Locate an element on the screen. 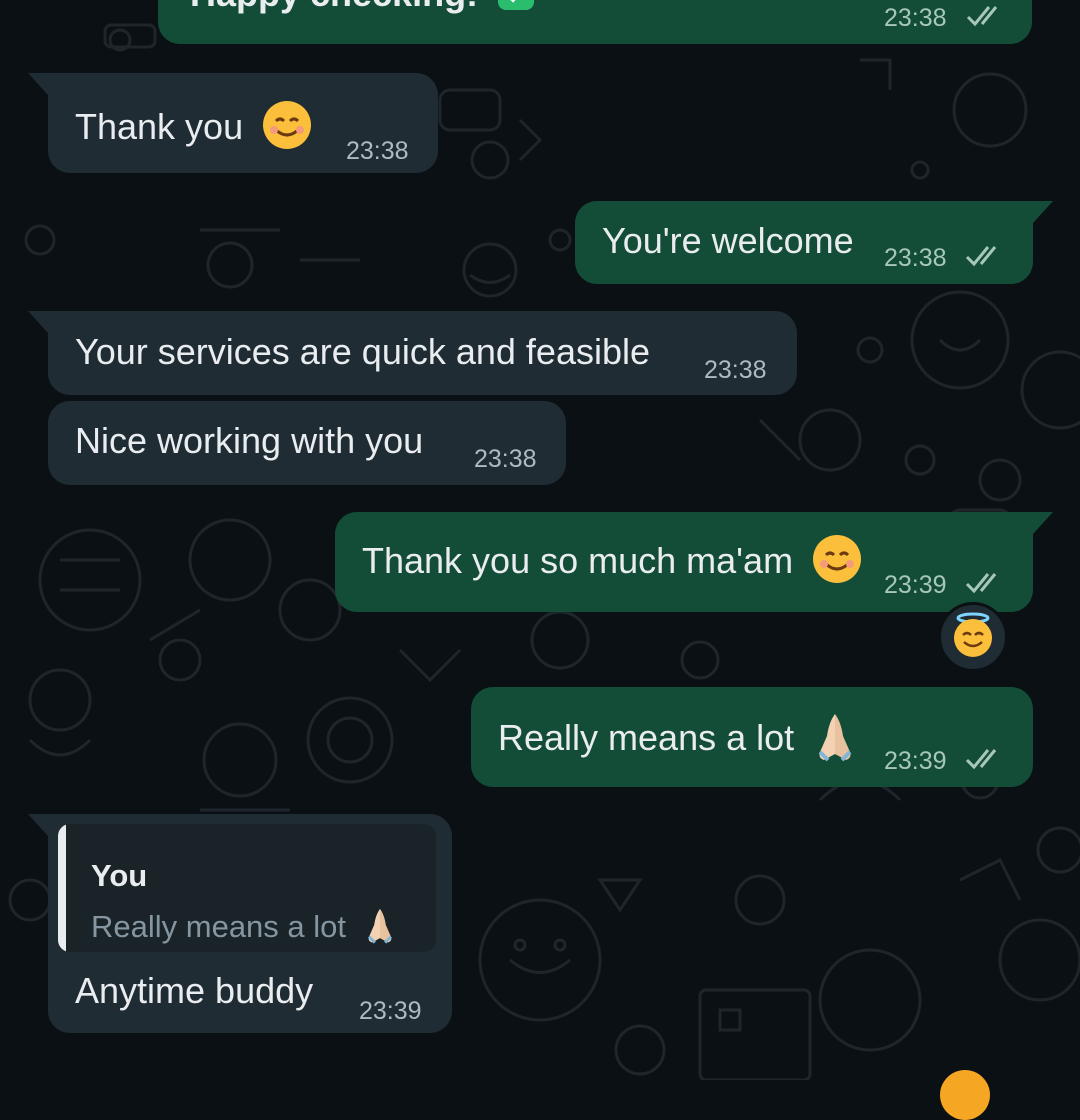  message-text: Thank you so much ma'am is located at coordinates (578, 561).